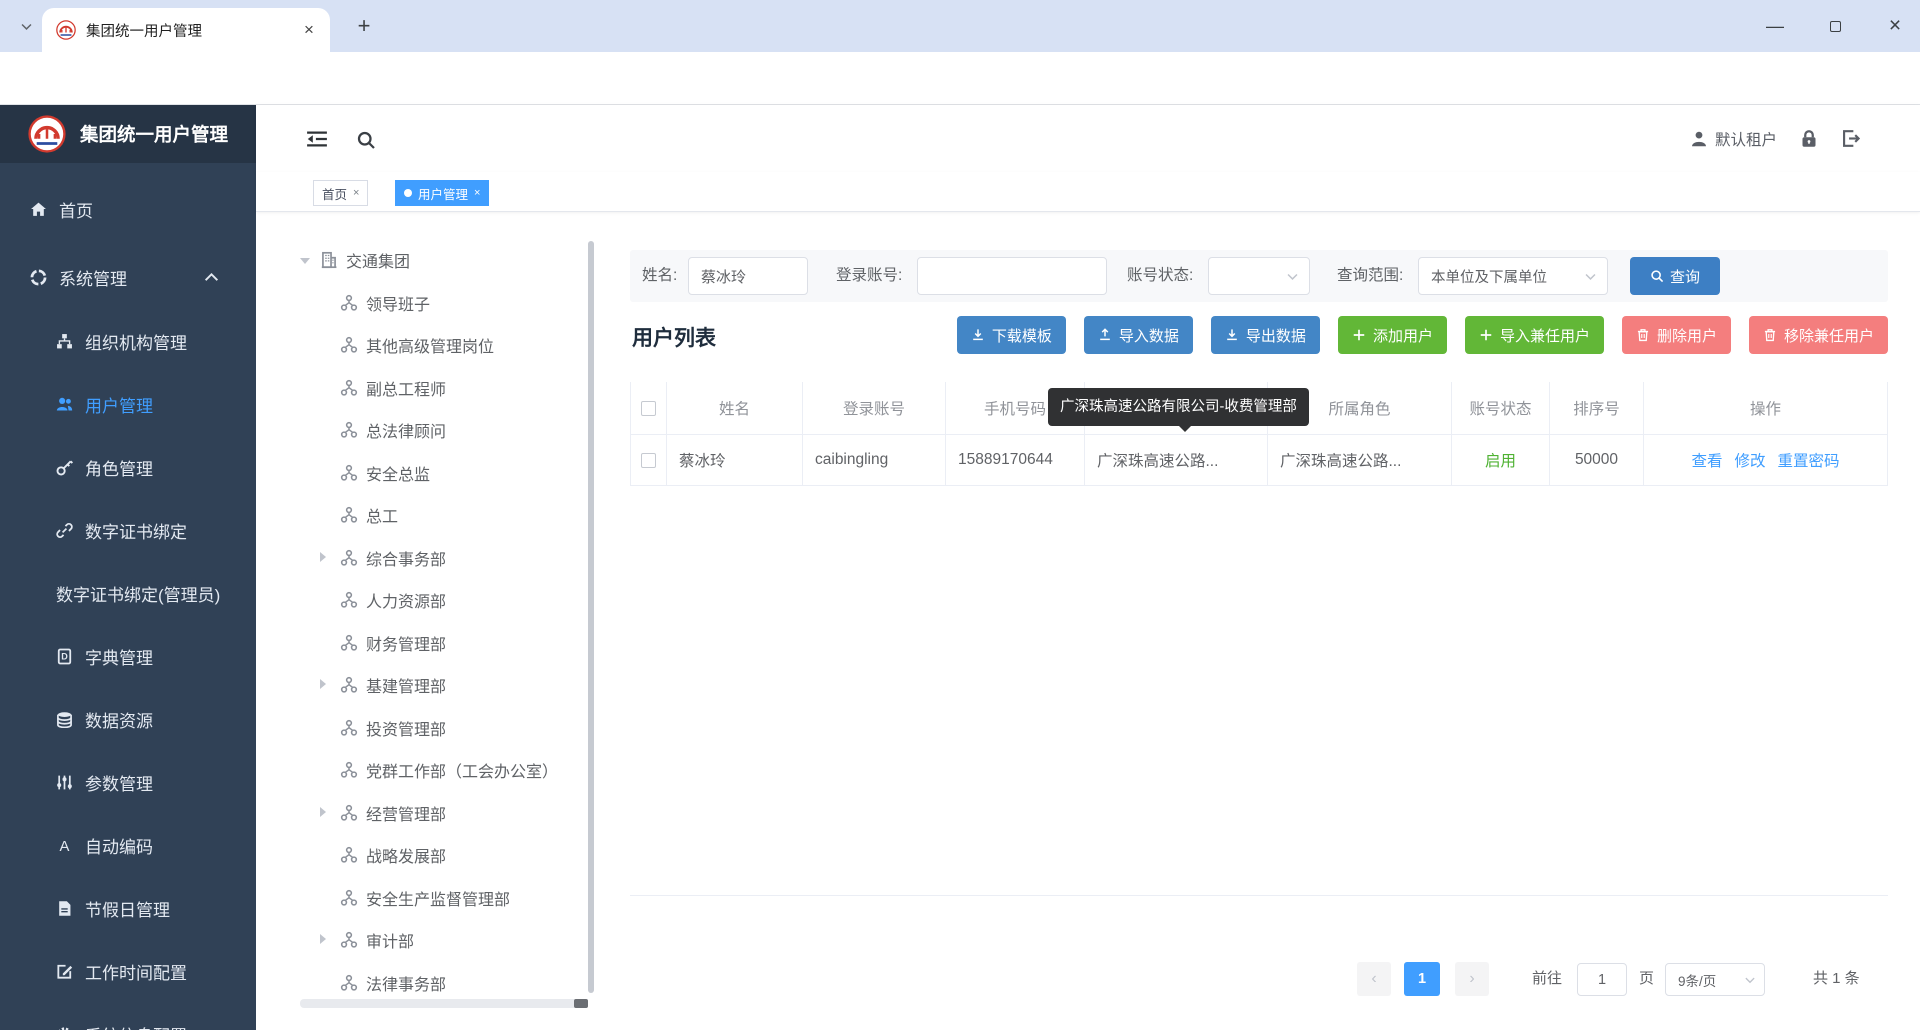  I want to click on sidebar-item: 自动编码, so click(128, 845).